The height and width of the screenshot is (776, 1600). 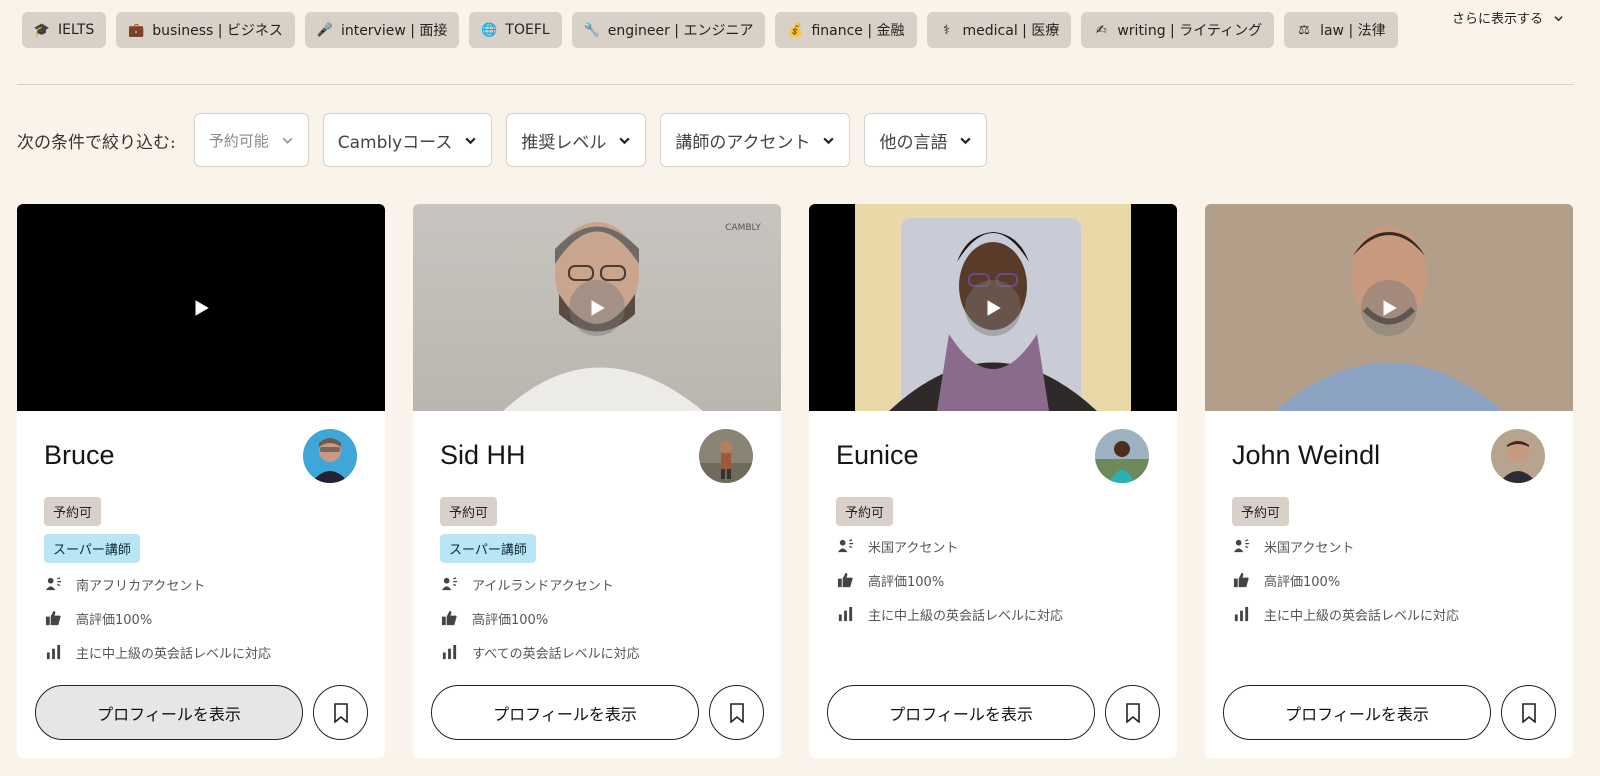 I want to click on accent-text: アイルランドアクセント, so click(x=543, y=586).